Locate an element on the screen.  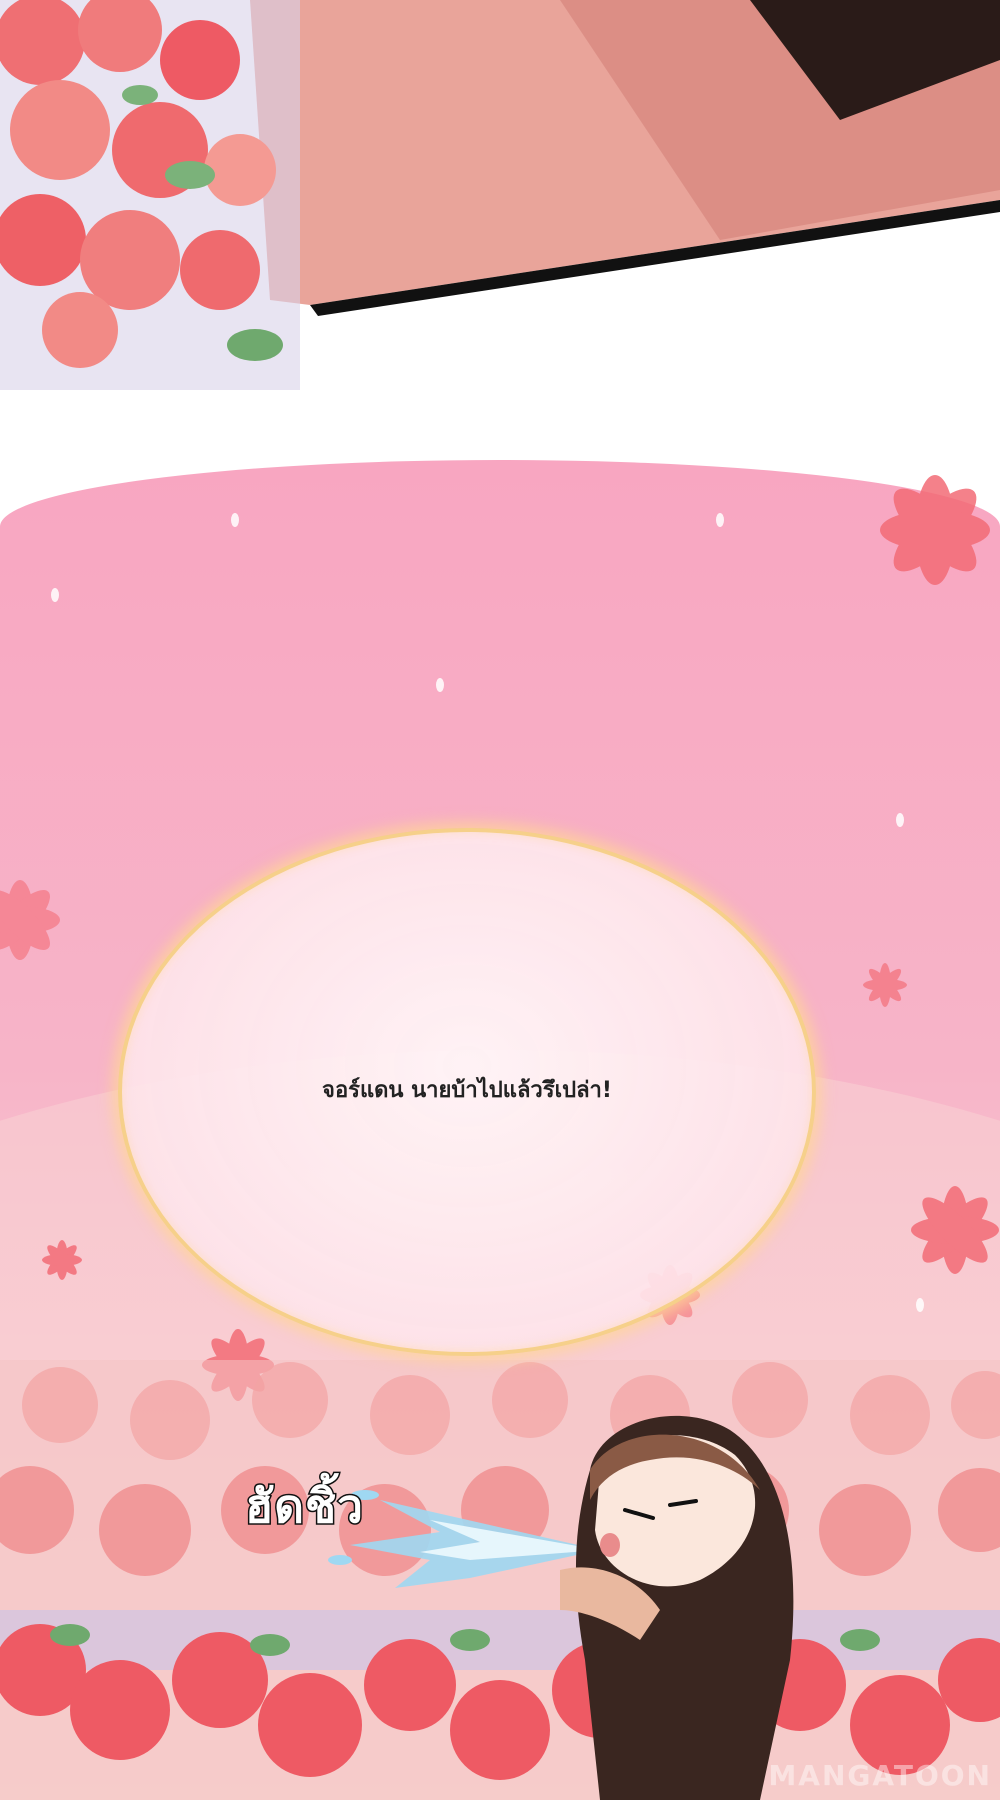
rose-bouquet is located at coordinates (150, 195).